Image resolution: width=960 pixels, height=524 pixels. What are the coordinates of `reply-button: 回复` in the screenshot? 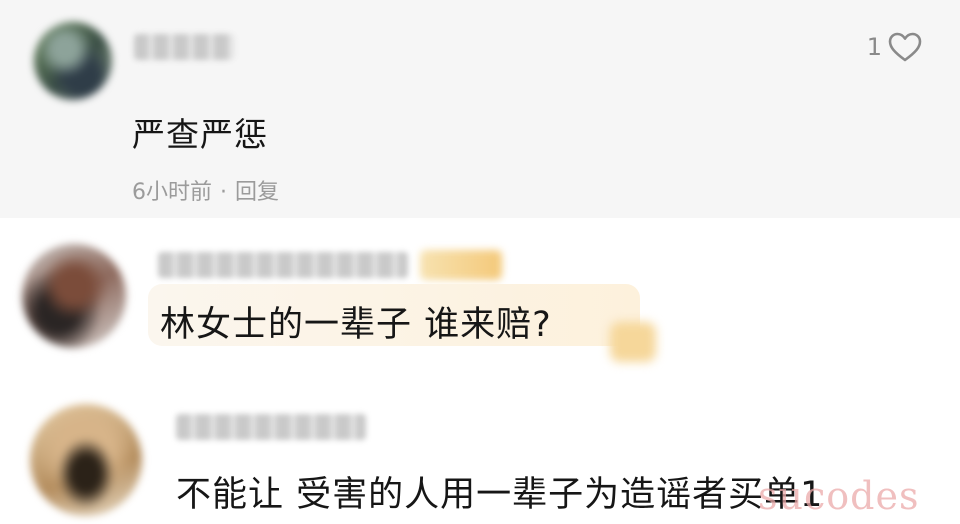 It's located at (257, 192).